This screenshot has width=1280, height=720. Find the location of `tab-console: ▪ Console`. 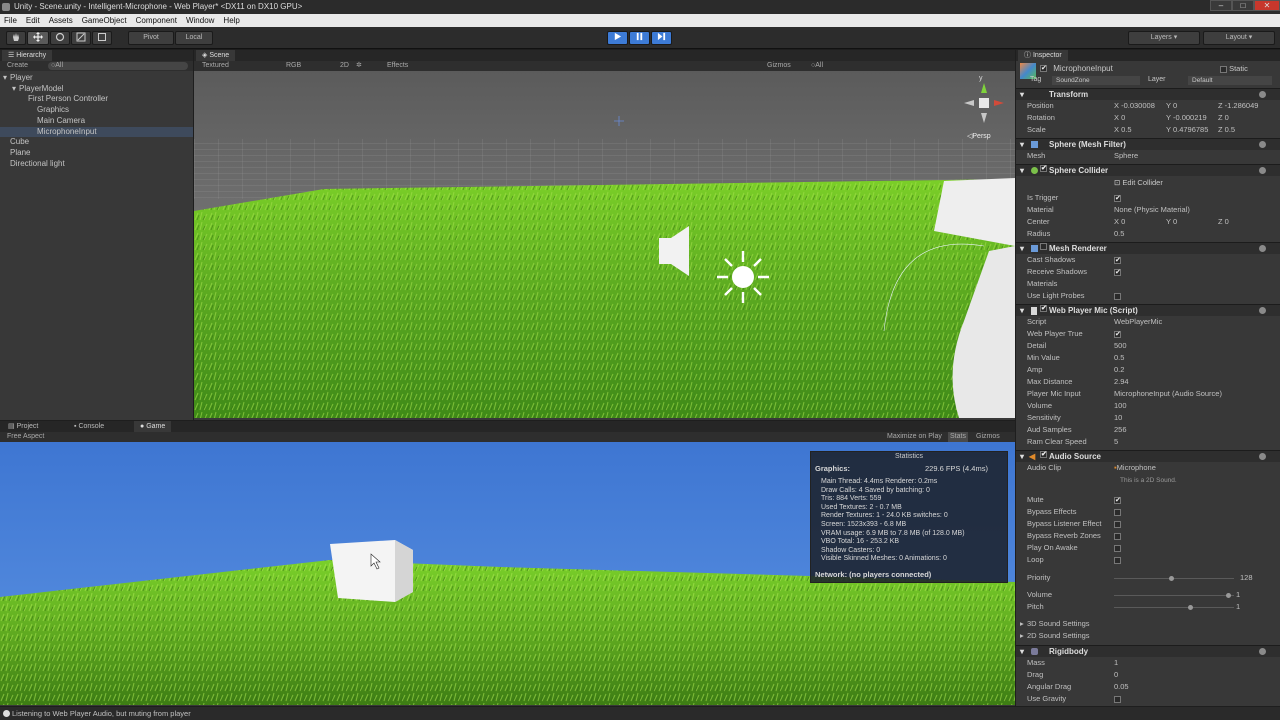

tab-console: ▪ Console is located at coordinates (89, 426).